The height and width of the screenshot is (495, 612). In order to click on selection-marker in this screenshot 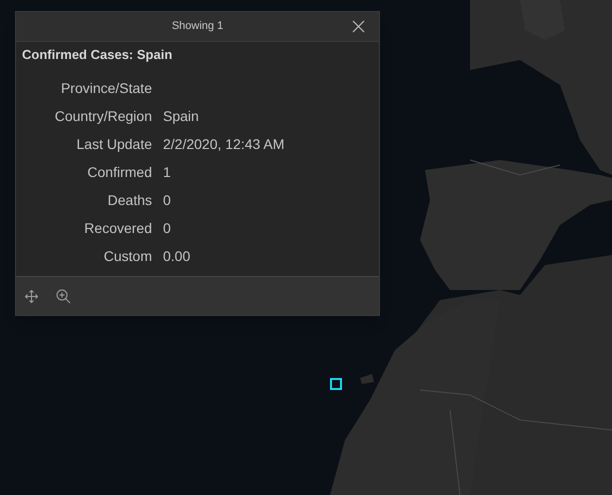, I will do `click(336, 384)`.